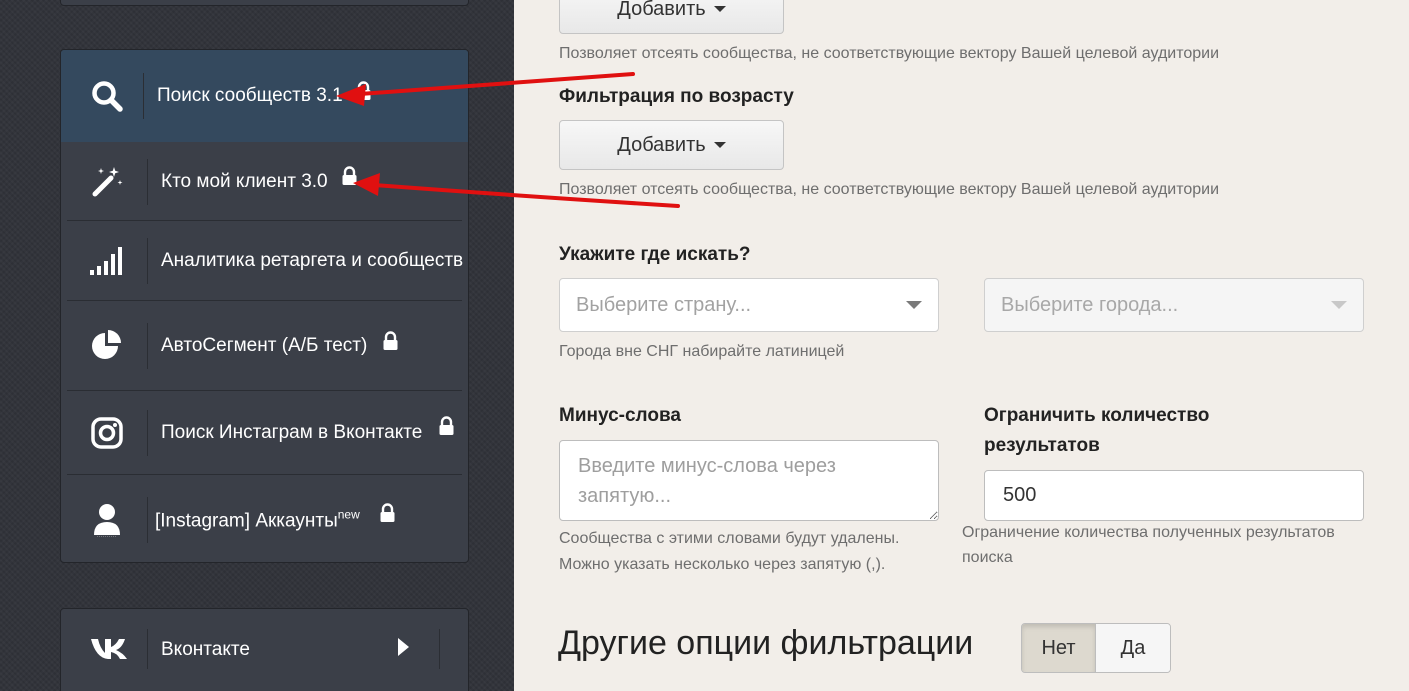 The height and width of the screenshot is (691, 1409). What do you see at coordinates (312, 260) in the screenshot?
I see `menu-item-label: Аналитика ретаргета и сообществ` at bounding box center [312, 260].